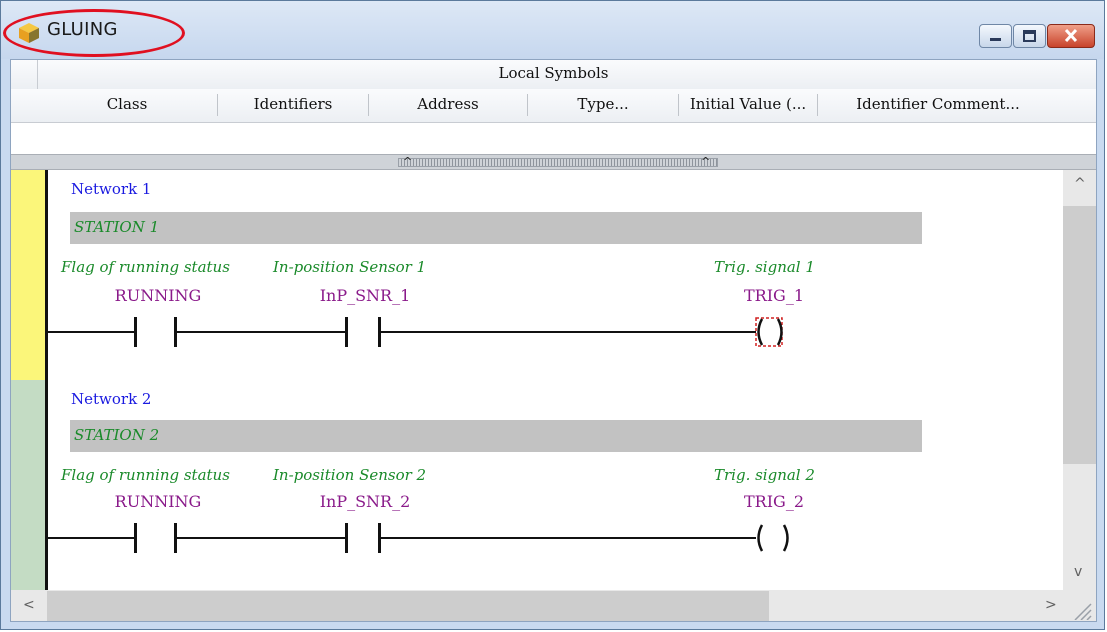  I want to click on network-2-gutter, so click(28, 485).